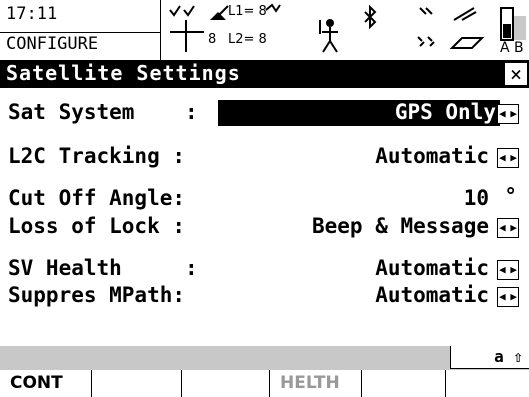  What do you see at coordinates (273, 8) in the screenshot?
I see `signal-icon` at bounding box center [273, 8].